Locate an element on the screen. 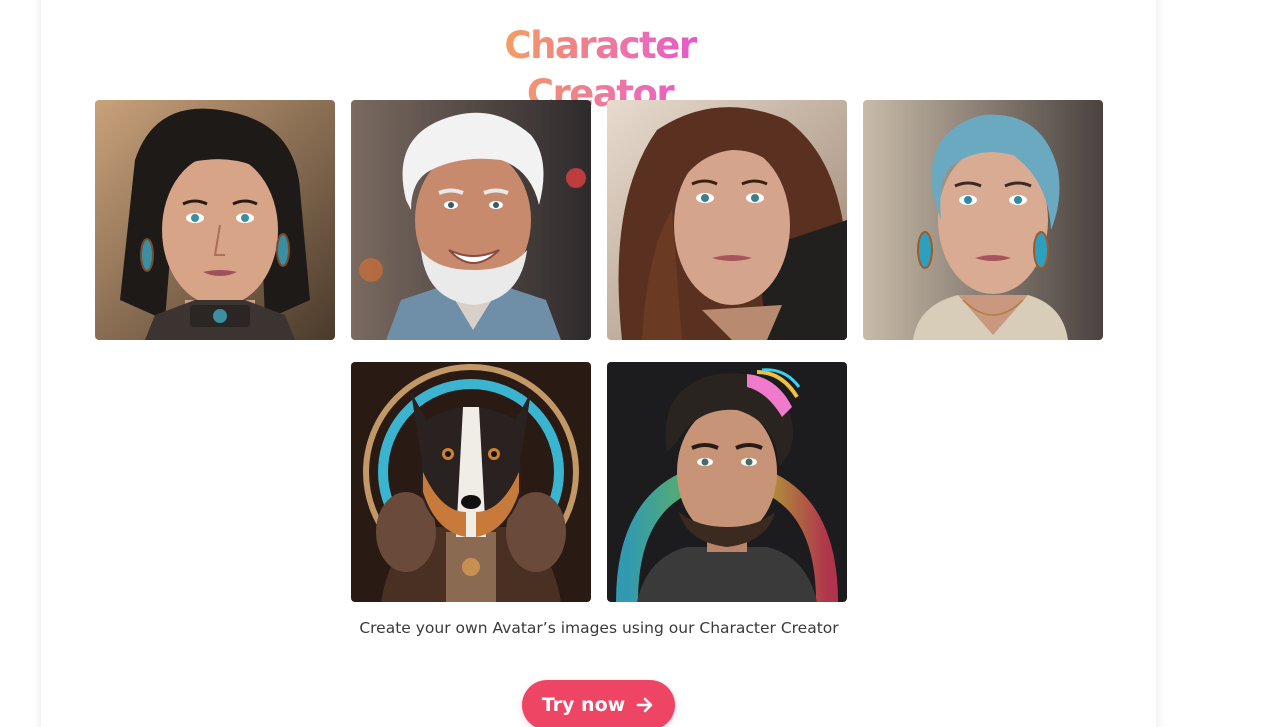  avatar-woman-brown-hair is located at coordinates (727, 220).